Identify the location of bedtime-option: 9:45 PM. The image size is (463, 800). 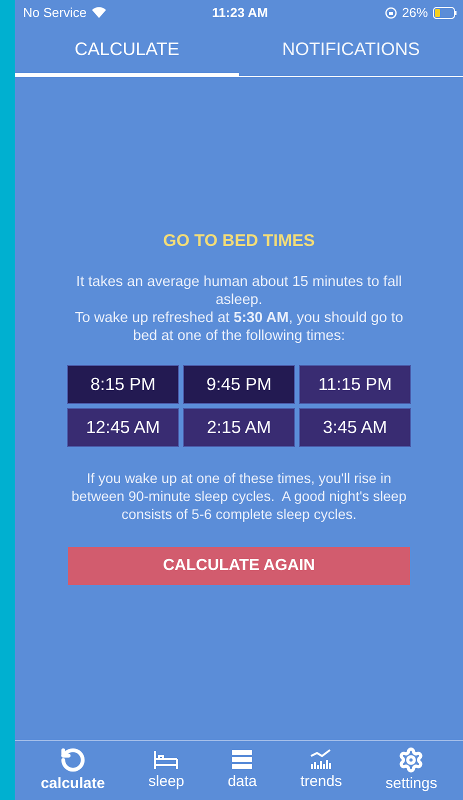
(239, 384).